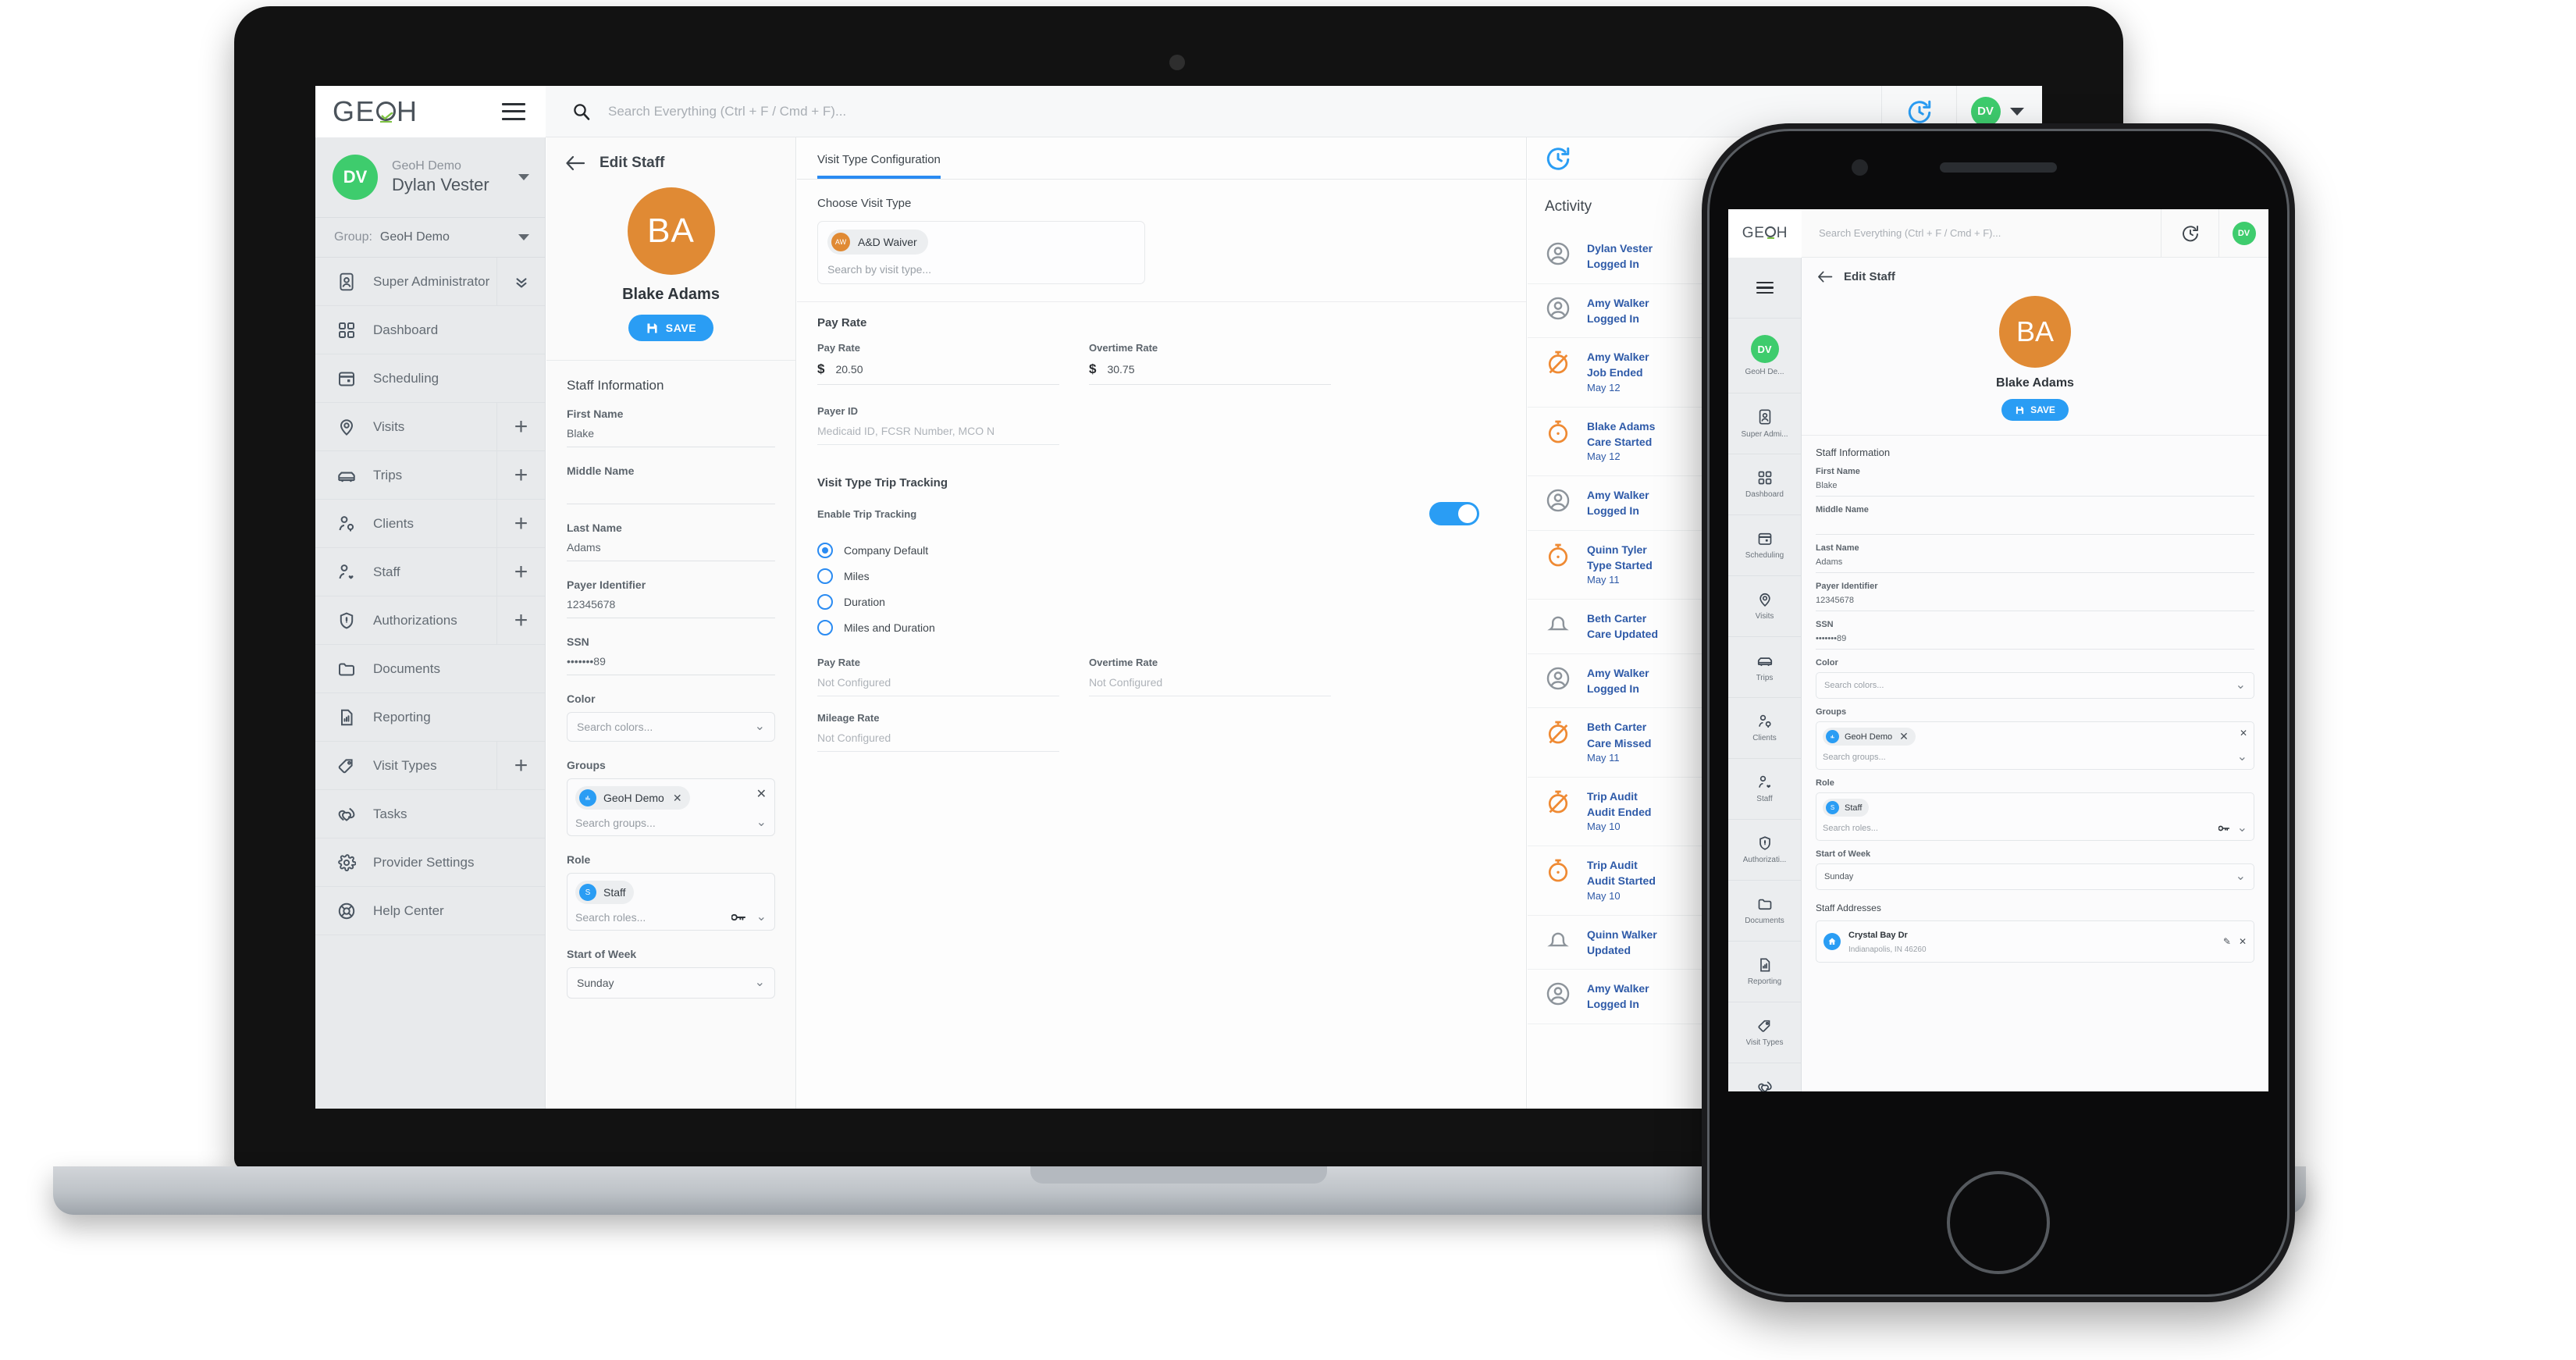 The width and height of the screenshot is (2576, 1360). What do you see at coordinates (671, 427) in the screenshot?
I see `first-name-field: First Name Blake` at bounding box center [671, 427].